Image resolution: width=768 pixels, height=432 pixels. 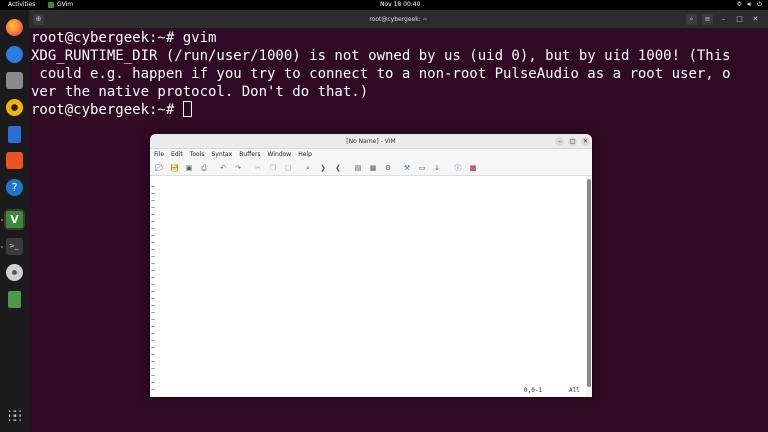 I want to click on dock-item-thunderbird, so click(x=14, y=54).